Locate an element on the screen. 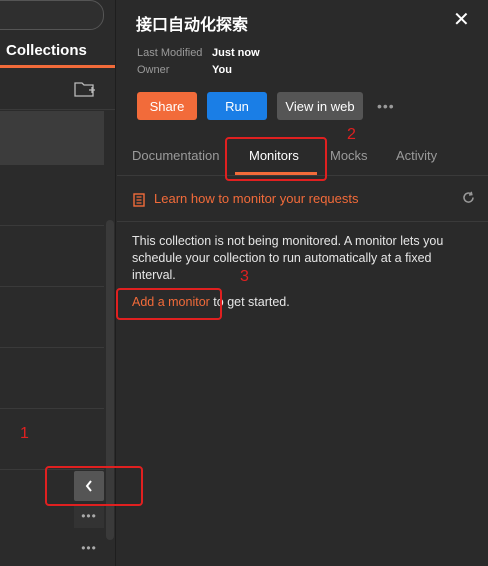 This screenshot has width=488, height=566. learn-banner: Learn how to monitor your requests is located at coordinates (302, 201).